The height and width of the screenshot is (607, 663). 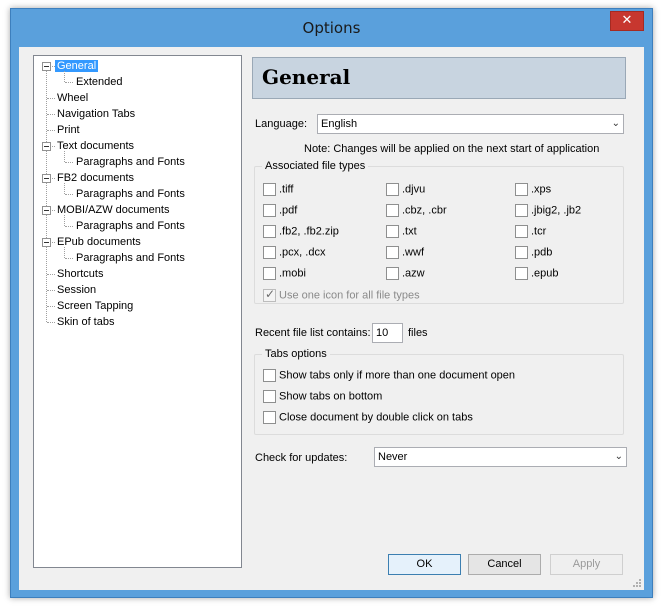 I want to click on tree-item: Navigation Tabs, so click(x=96, y=114).